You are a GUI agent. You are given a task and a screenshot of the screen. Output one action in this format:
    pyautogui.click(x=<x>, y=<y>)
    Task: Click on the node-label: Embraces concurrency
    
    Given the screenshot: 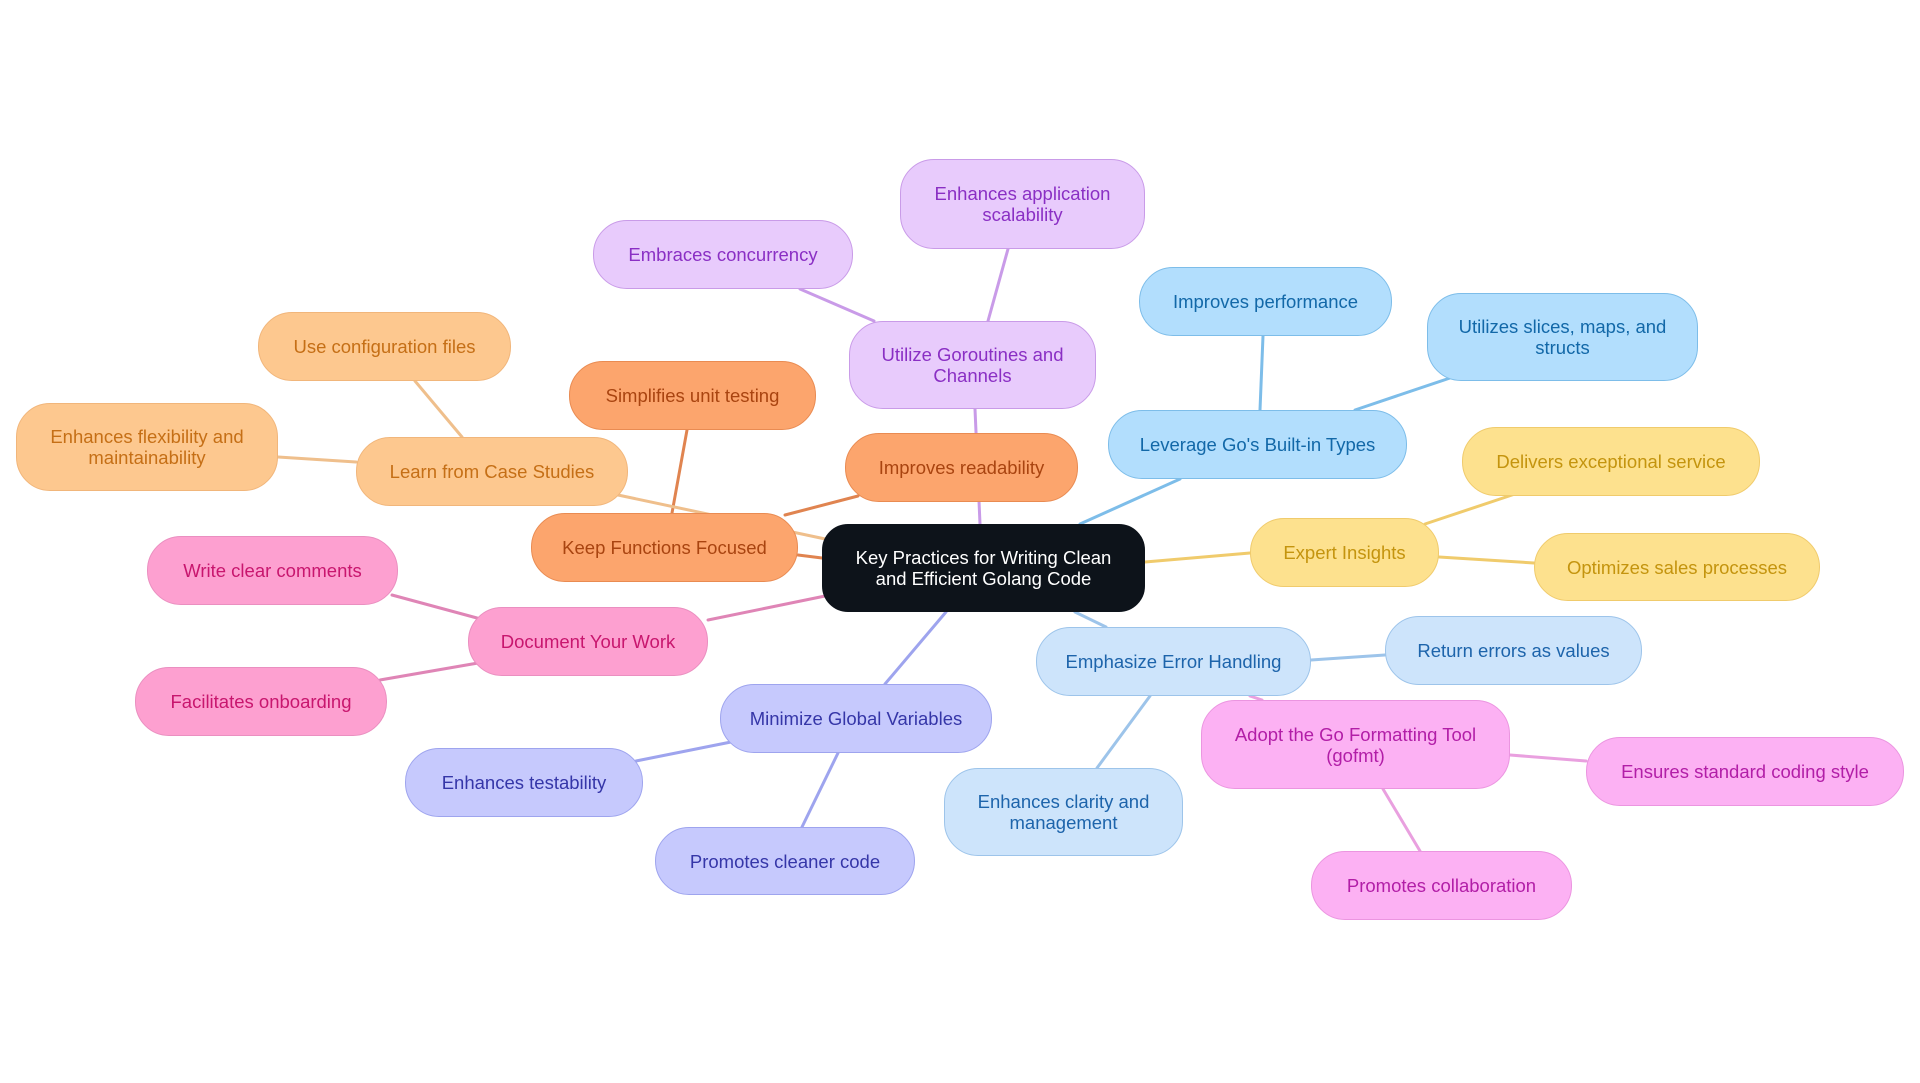 What is the action you would take?
    pyautogui.click(x=723, y=254)
    